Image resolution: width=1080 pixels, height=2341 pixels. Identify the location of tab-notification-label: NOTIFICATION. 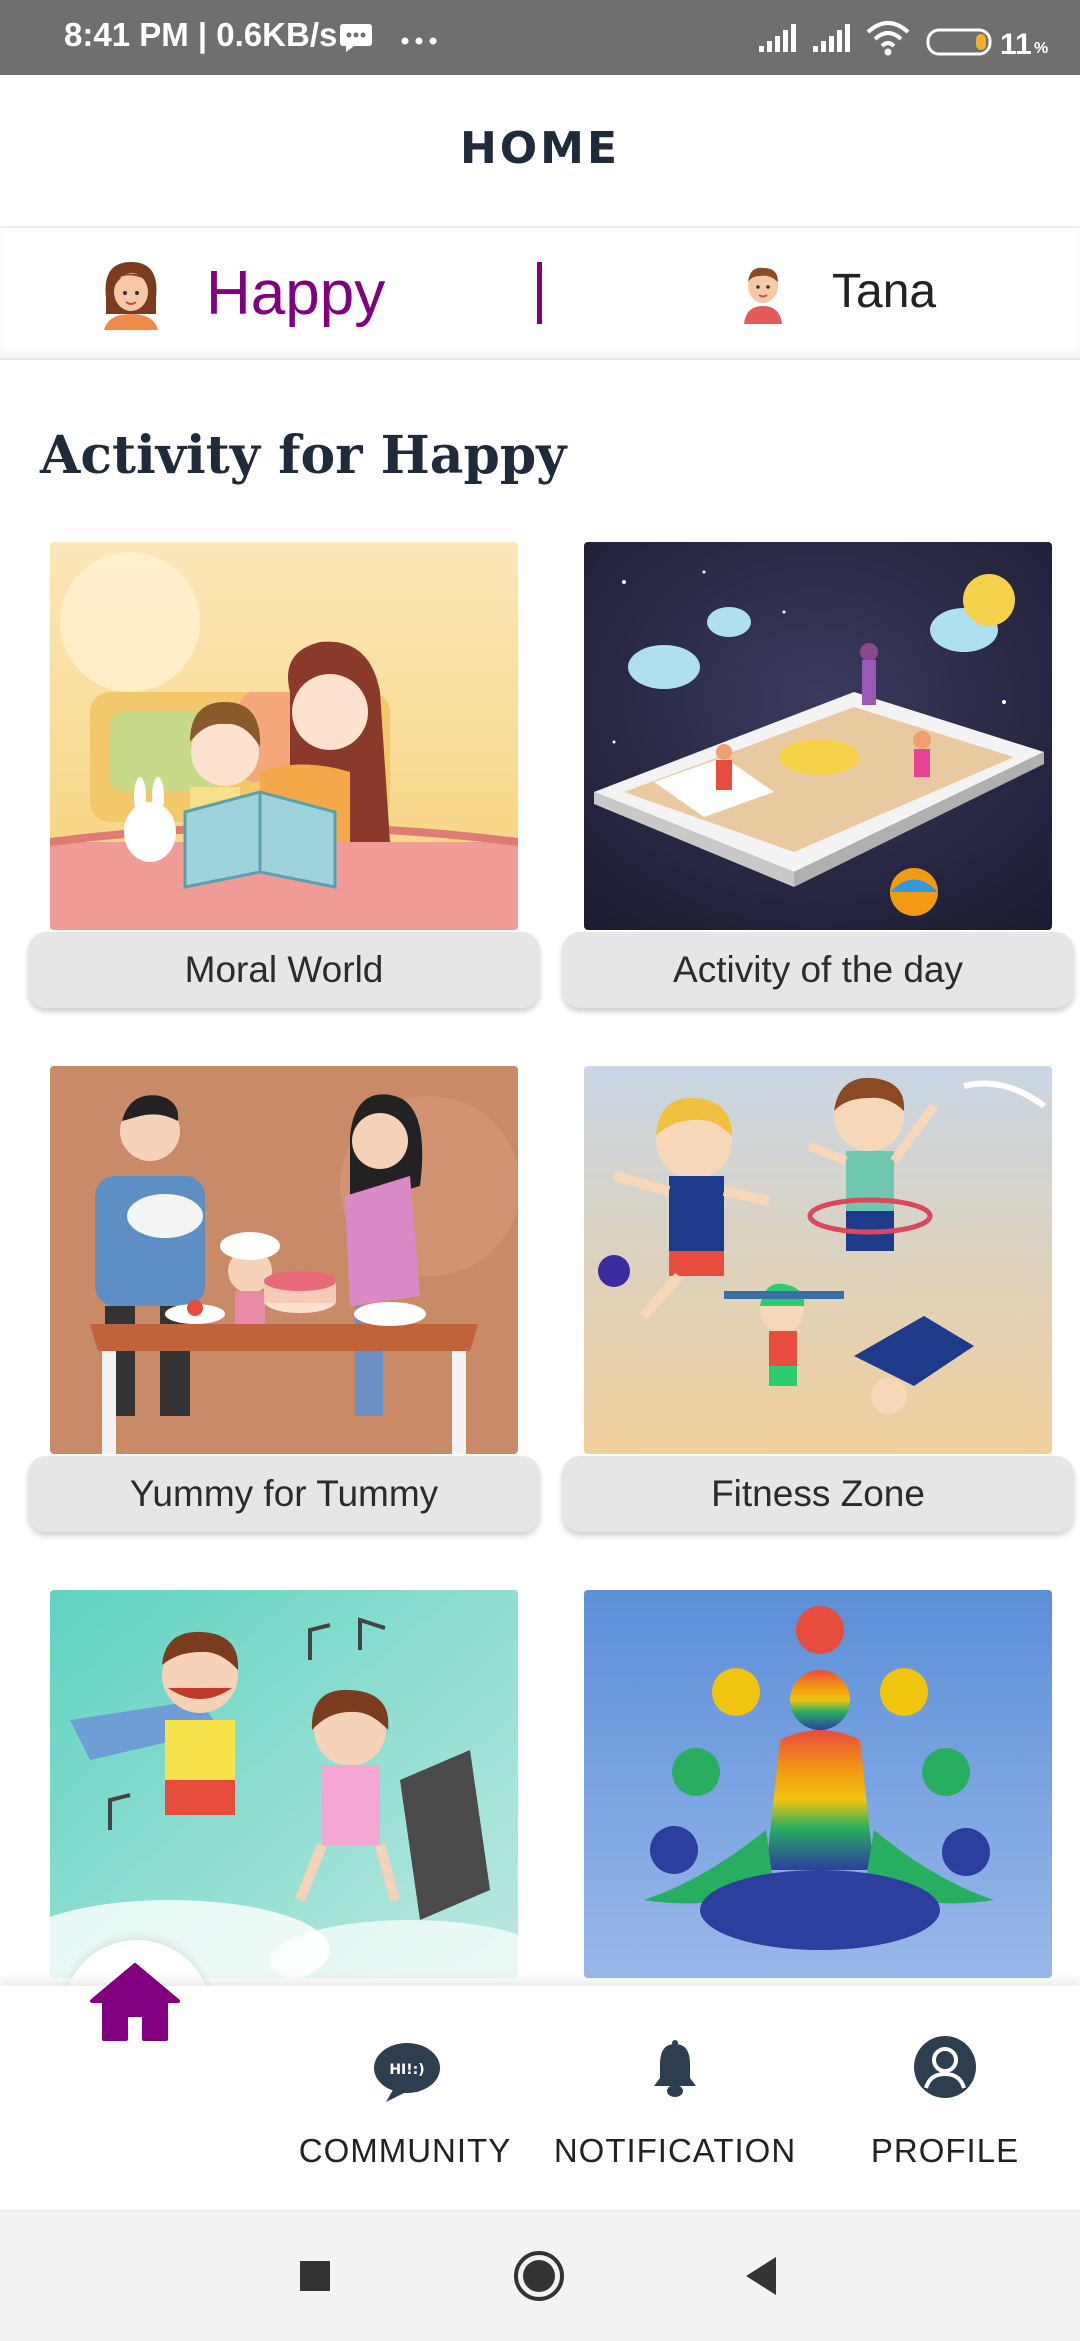
(675, 2150).